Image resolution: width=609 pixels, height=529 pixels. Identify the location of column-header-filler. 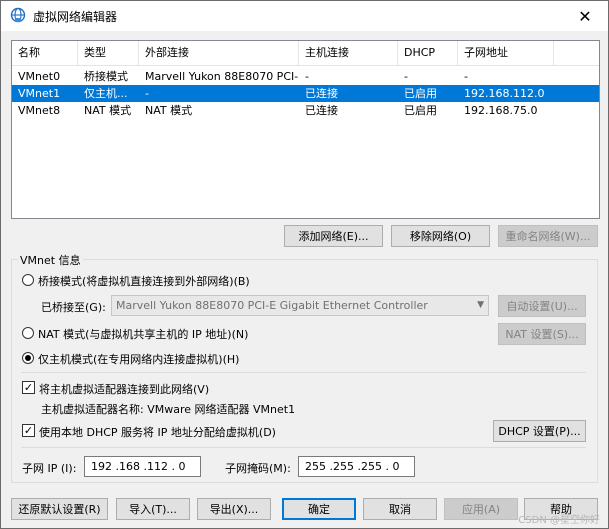
(576, 53).